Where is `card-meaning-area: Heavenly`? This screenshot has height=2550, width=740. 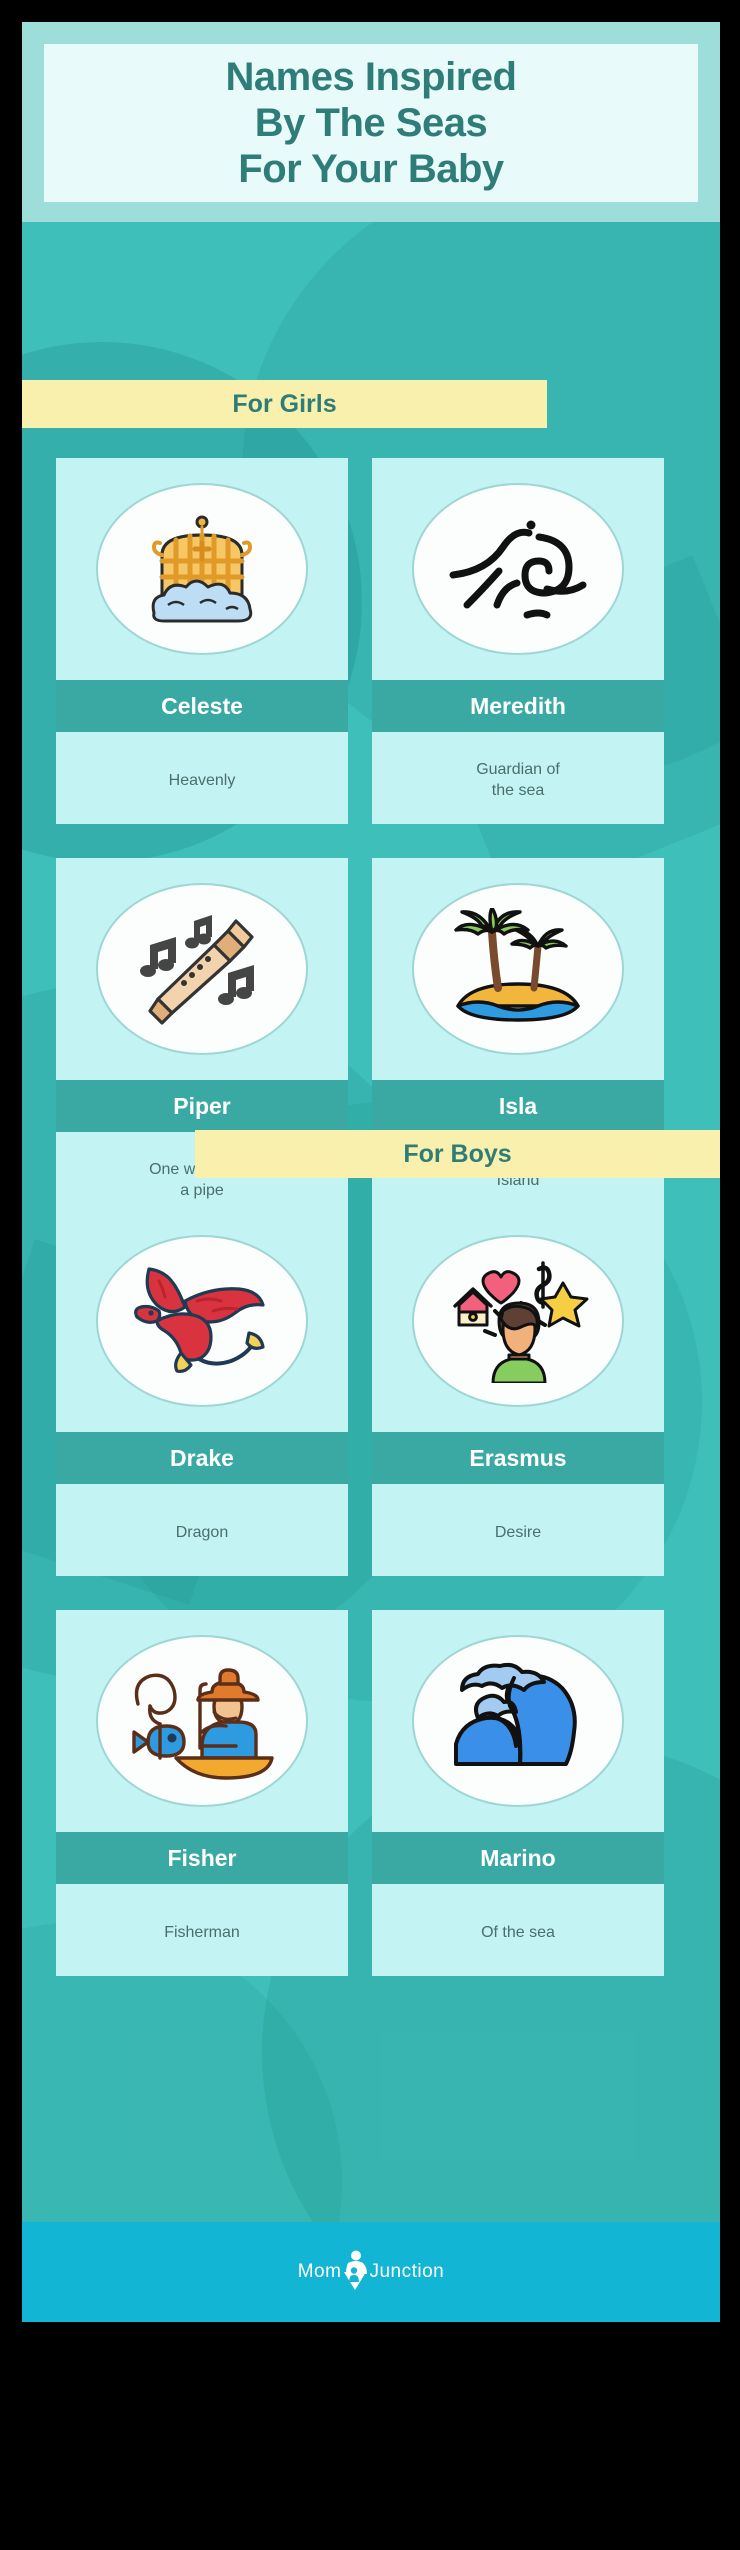
card-meaning-area: Heavenly is located at coordinates (202, 778).